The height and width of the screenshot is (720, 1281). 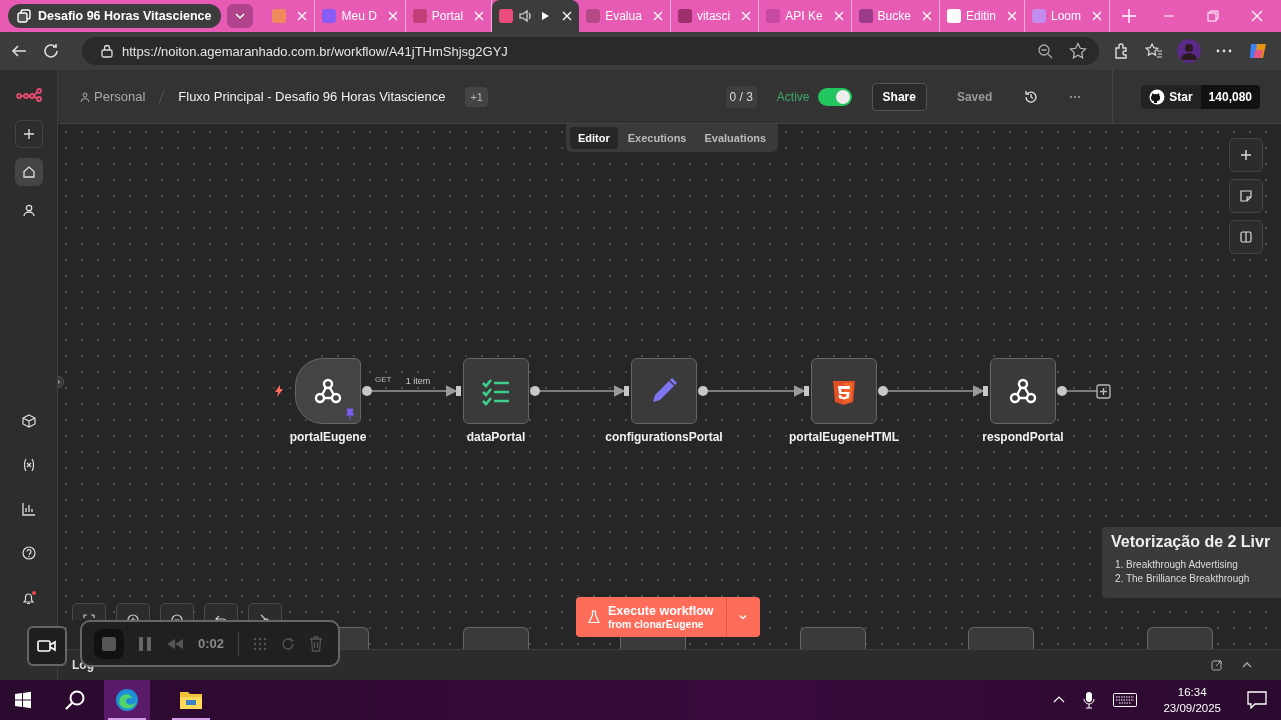 I want to click on add-button, so click(x=28, y=134).